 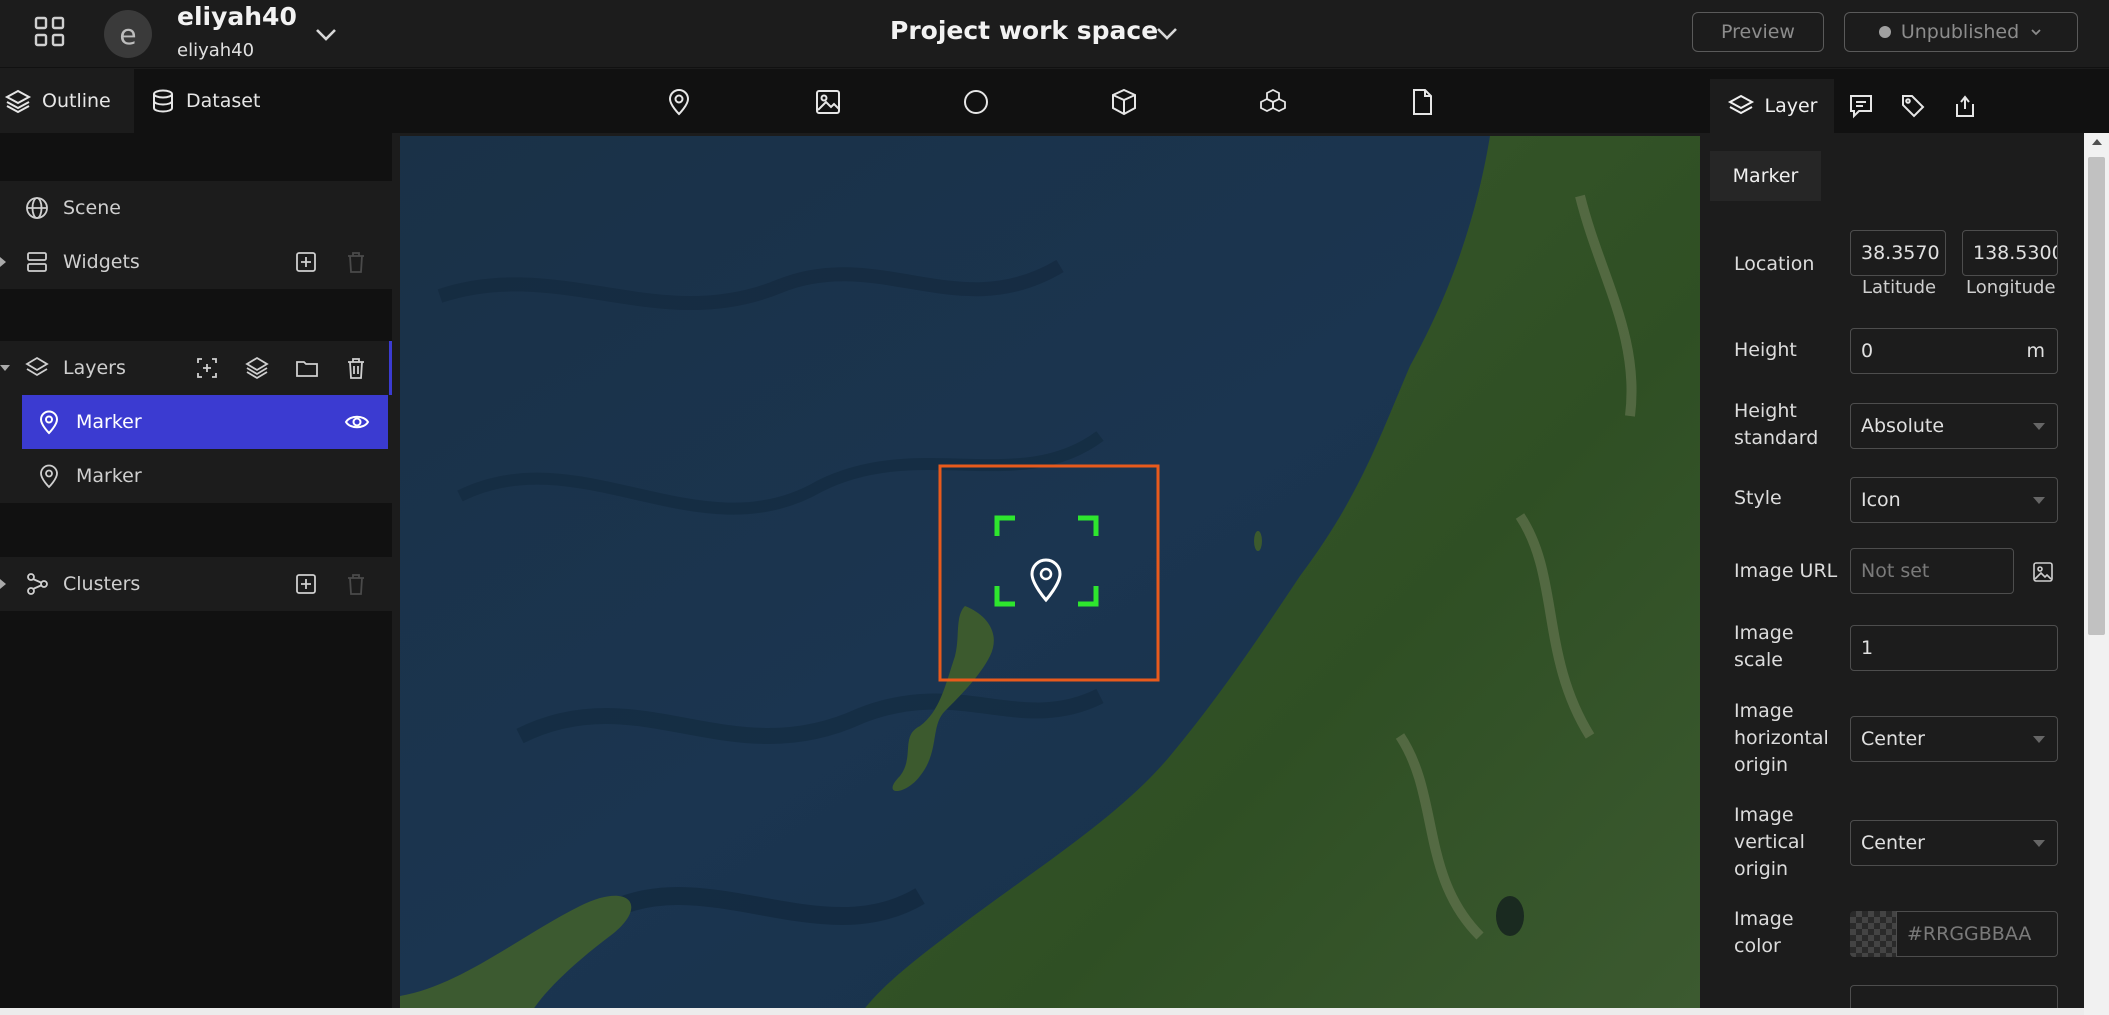 I want to click on image-color-label-line: Image, so click(x=1764, y=919).